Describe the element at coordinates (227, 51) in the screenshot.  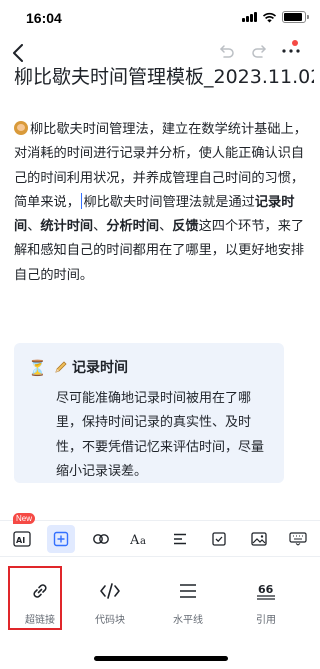
I see `undo-icon` at that location.